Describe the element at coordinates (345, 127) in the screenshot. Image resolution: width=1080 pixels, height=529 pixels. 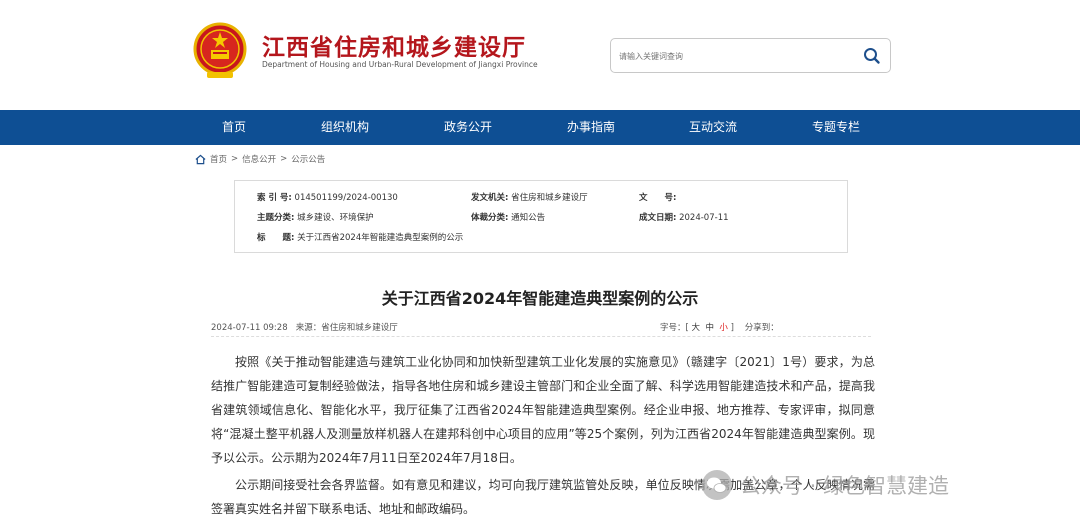
I see `nav-organization: 组织机构` at that location.